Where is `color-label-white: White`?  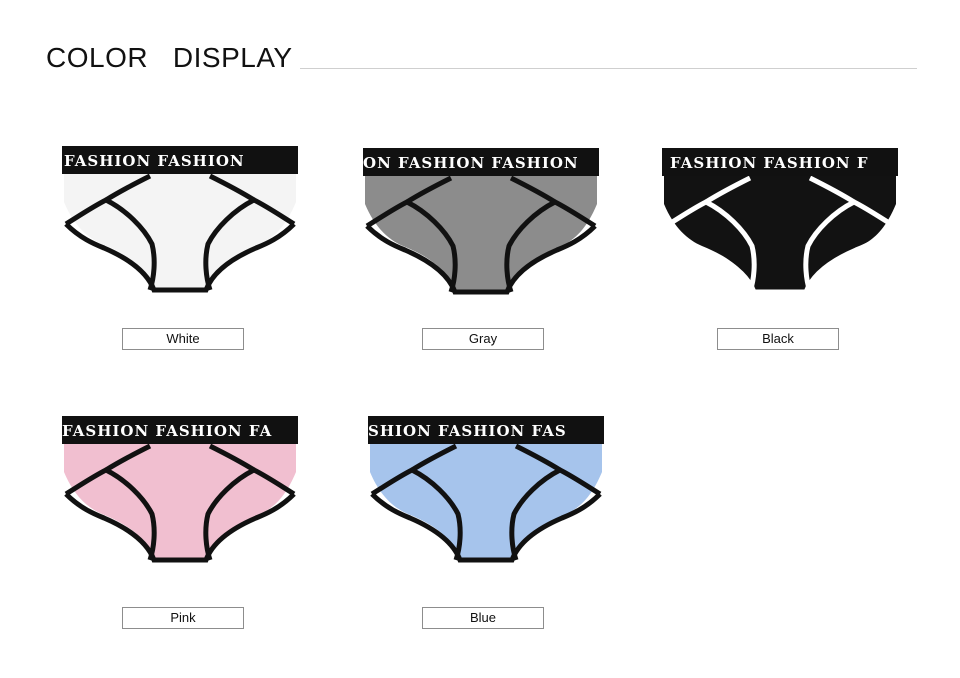 color-label-white: White is located at coordinates (183, 339).